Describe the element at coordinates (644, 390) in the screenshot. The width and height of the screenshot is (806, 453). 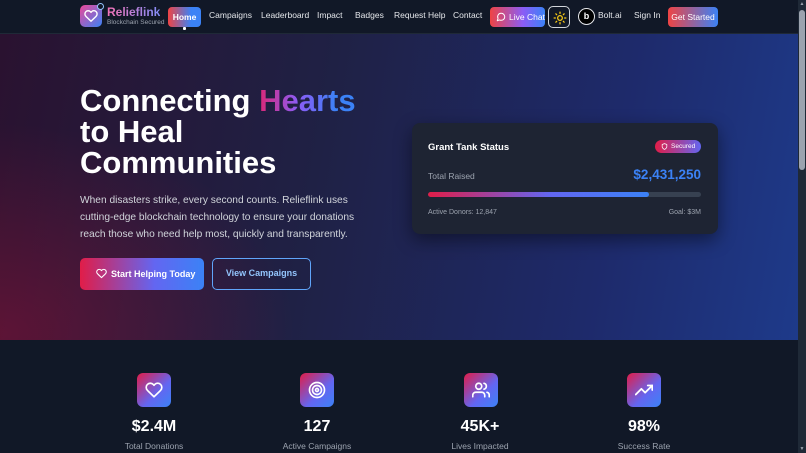
I see `trending-up-icon` at that location.